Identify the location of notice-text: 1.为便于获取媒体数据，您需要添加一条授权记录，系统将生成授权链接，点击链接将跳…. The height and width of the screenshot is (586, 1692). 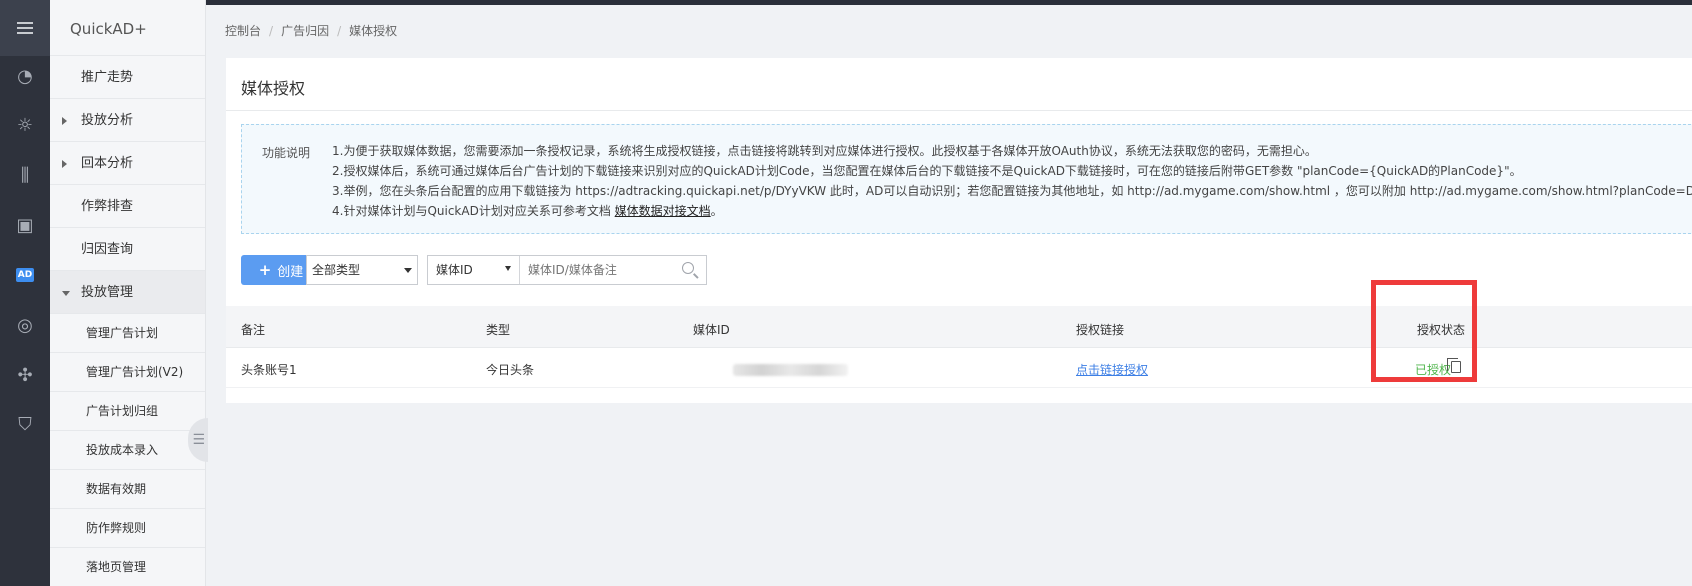
(1012, 181).